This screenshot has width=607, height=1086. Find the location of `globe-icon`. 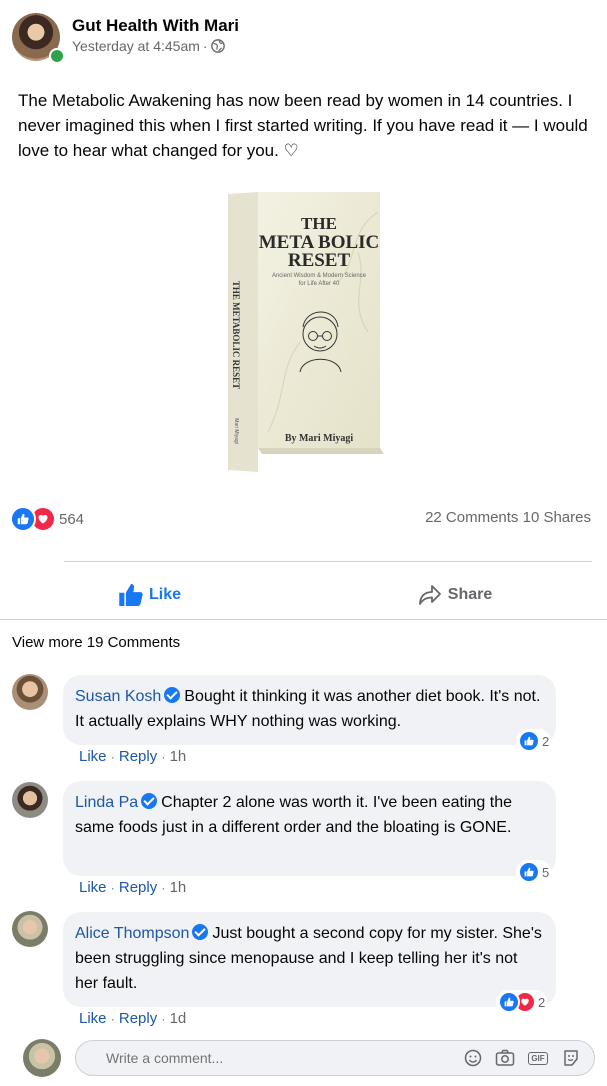

globe-icon is located at coordinates (217, 46).